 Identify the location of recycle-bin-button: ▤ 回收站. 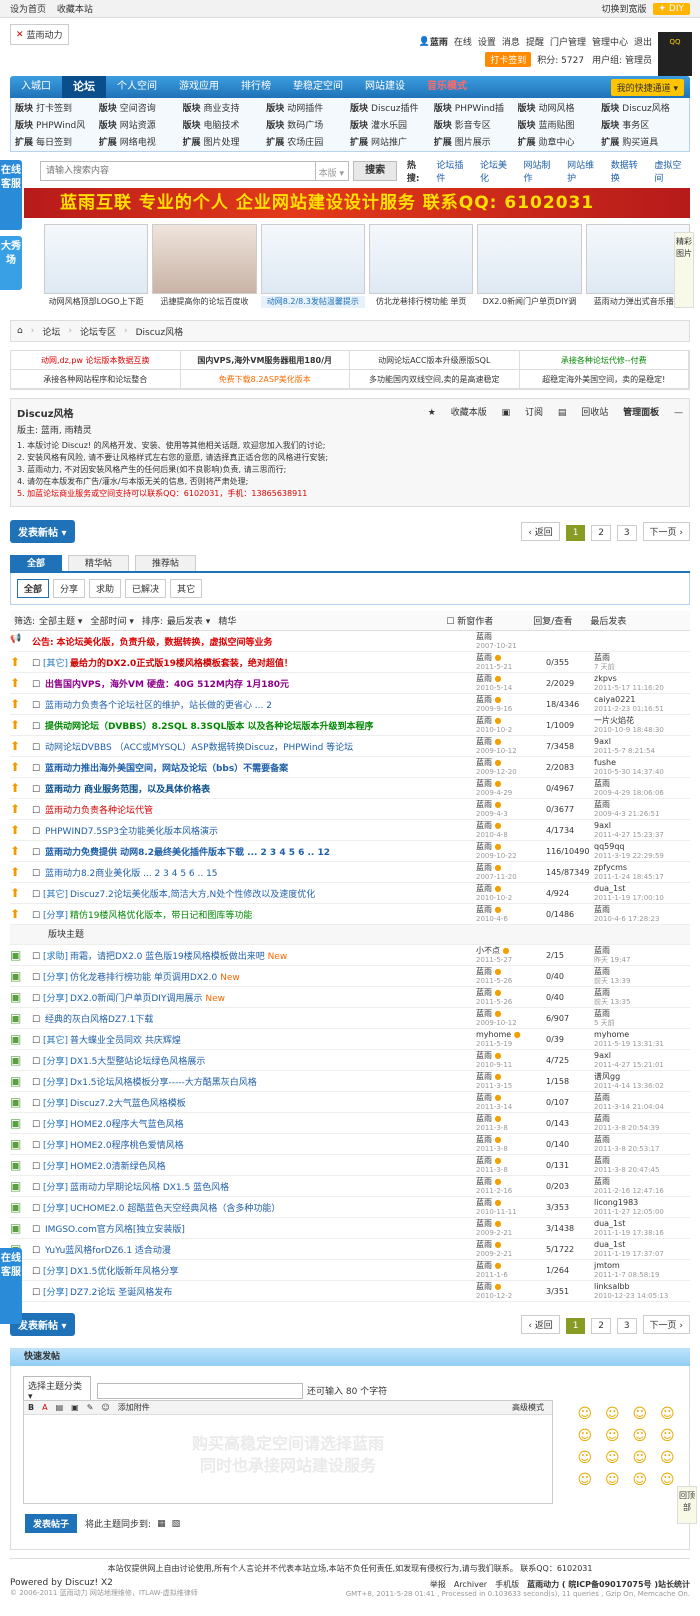
(583, 413).